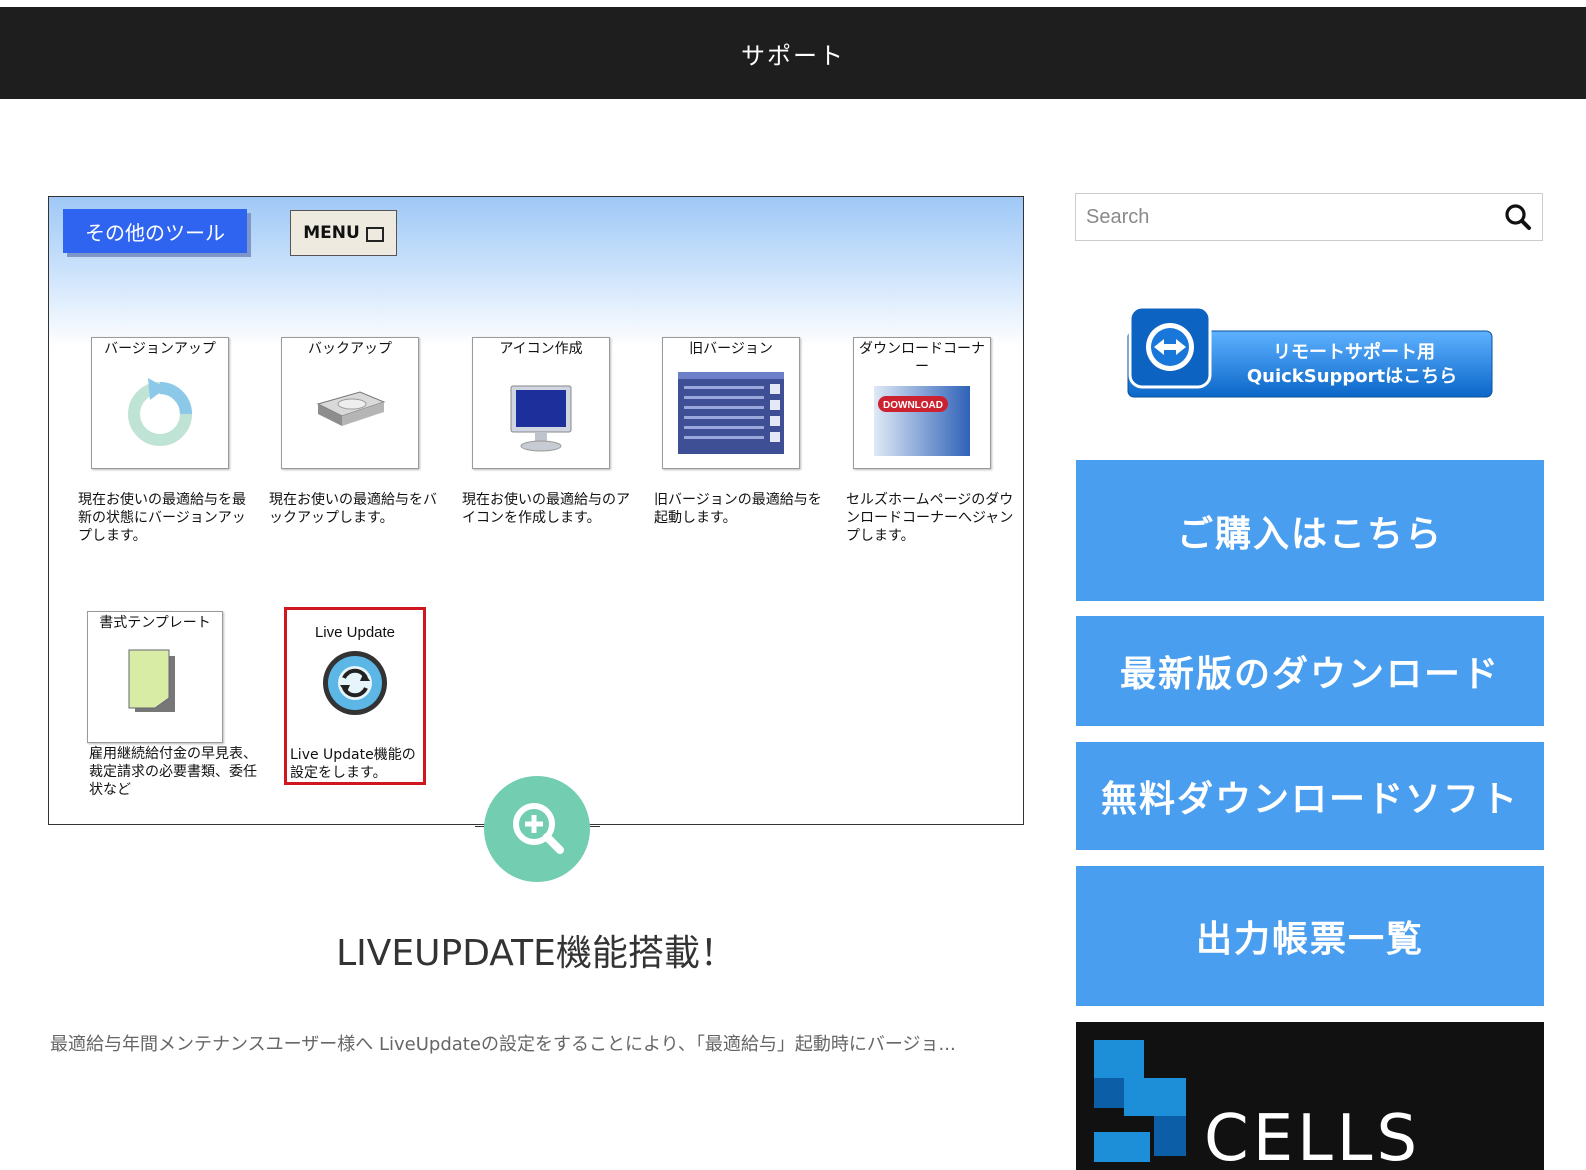 The height and width of the screenshot is (1170, 1586). I want to click on menu-button: MENU, so click(343, 233).